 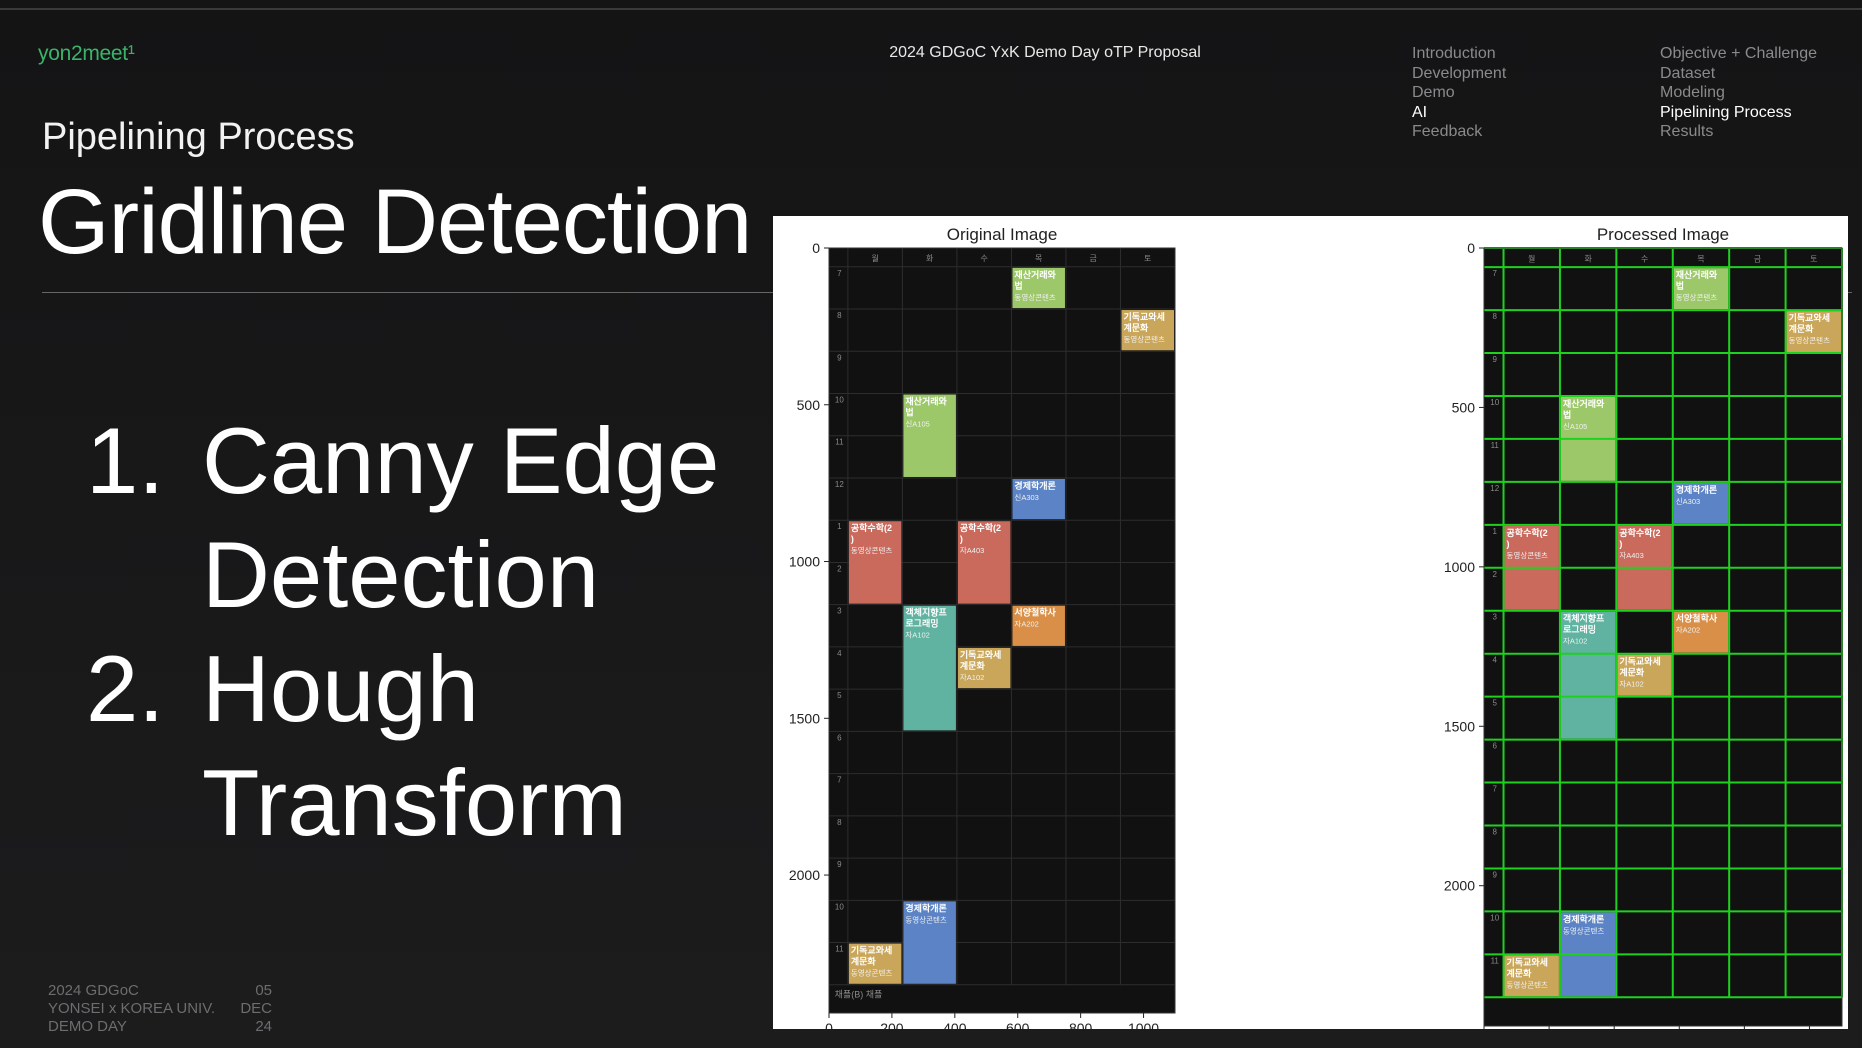 I want to click on class-block-room: 자A202, so click(x=1026, y=624).